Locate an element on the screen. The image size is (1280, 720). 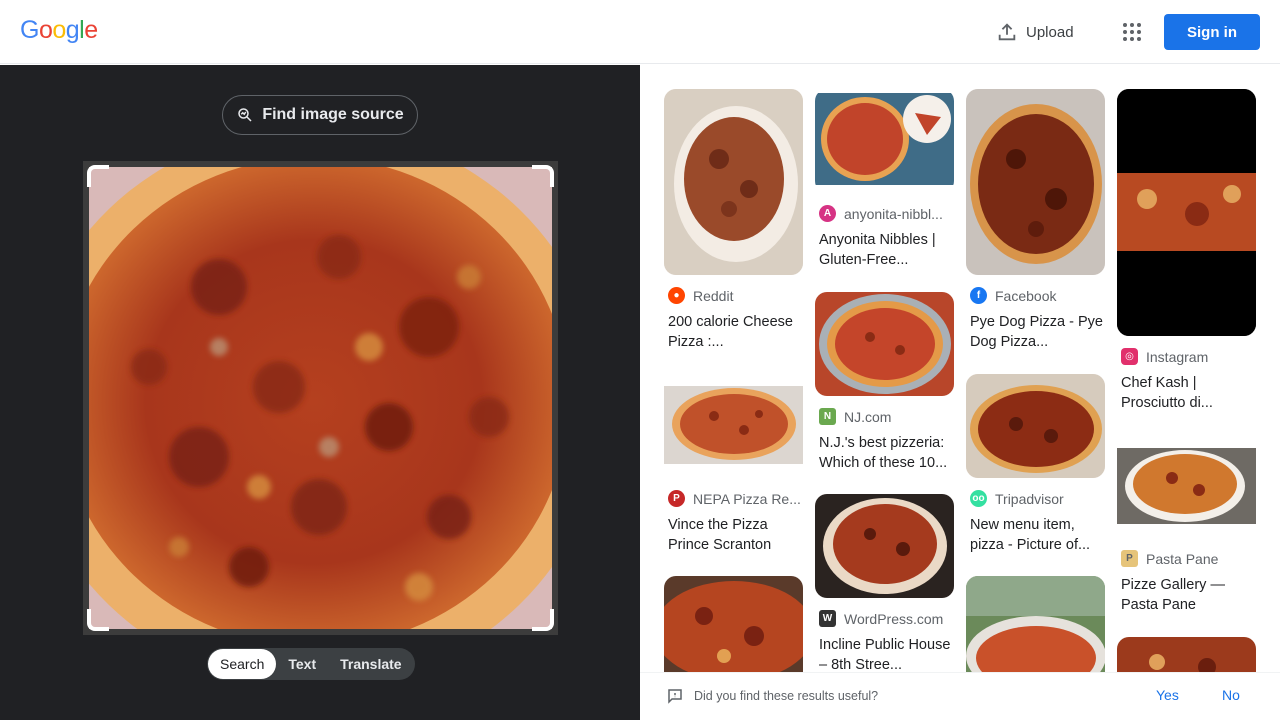
pasta-pane-icon: P is located at coordinates (1129, 558).